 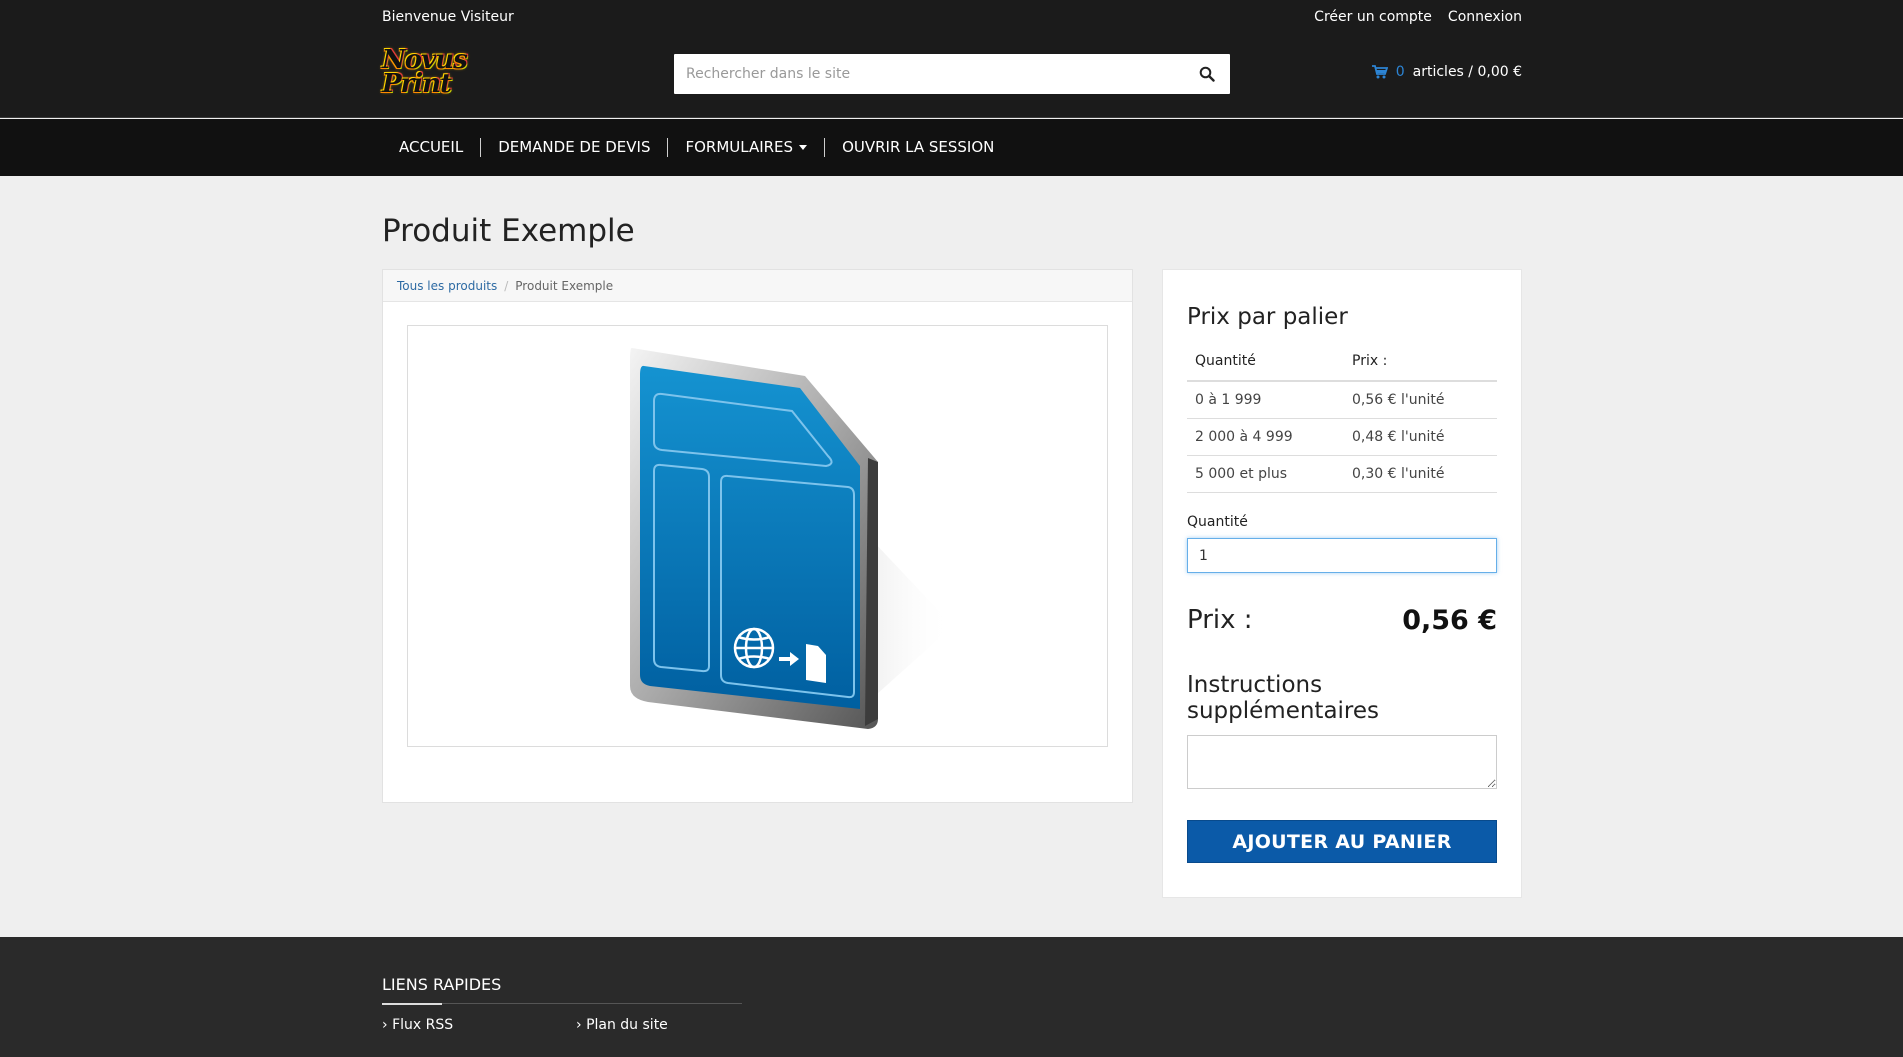 I want to click on nav-accueil-label: ACCUEIL, so click(x=431, y=147).